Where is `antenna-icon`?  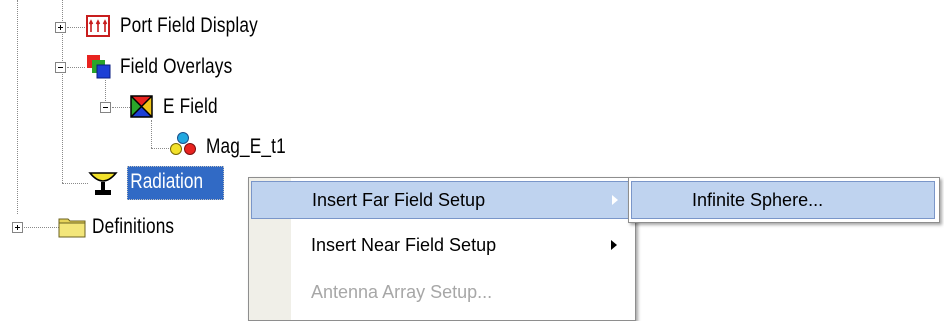
antenna-icon is located at coordinates (103, 183).